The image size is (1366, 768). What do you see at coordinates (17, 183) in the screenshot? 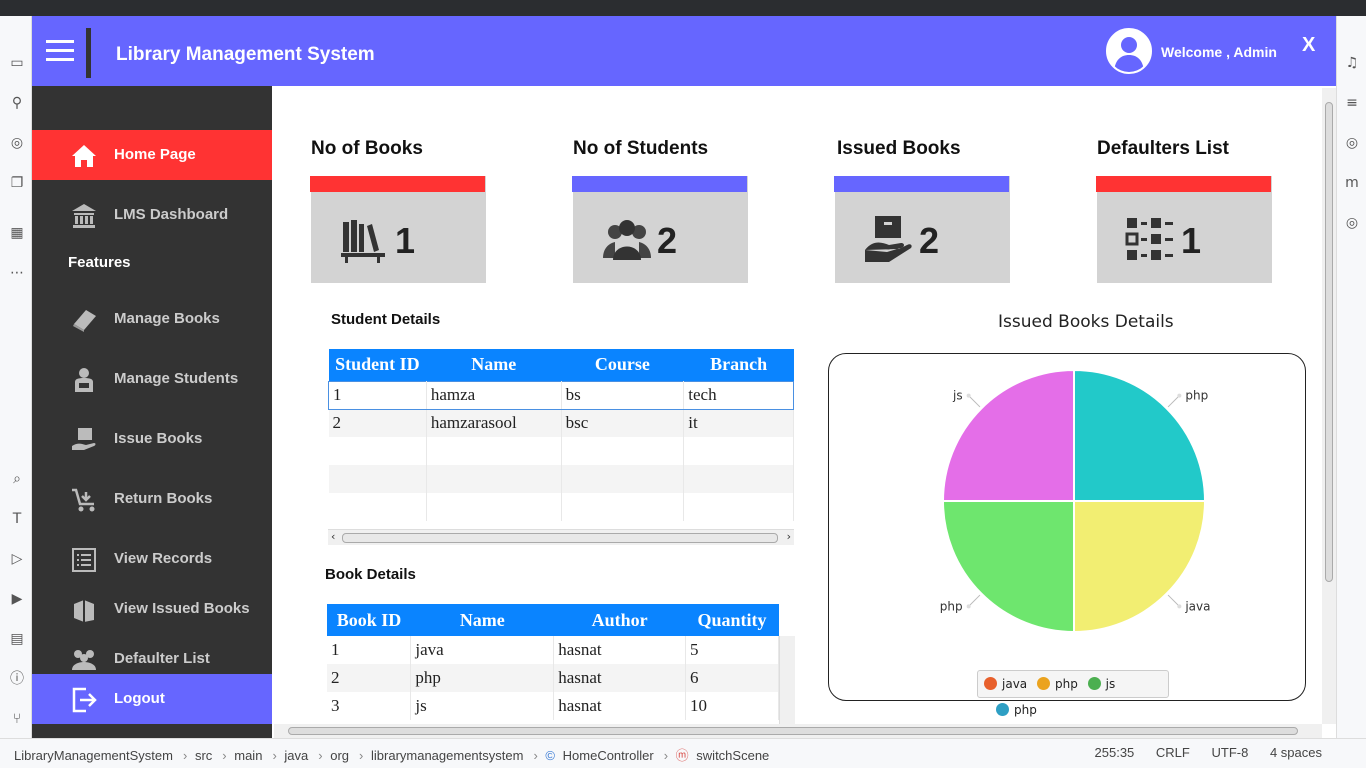
I see `copy-icon: ❐` at bounding box center [17, 183].